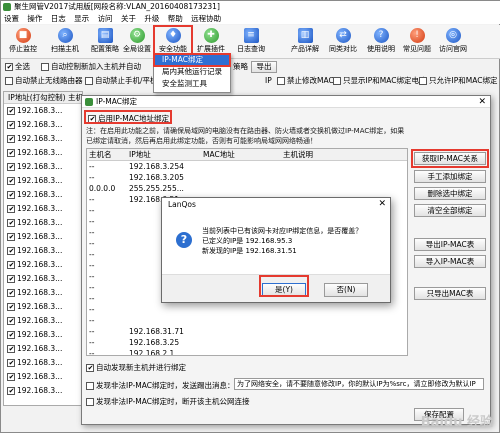 The image size is (500, 433). I want to click on table-row: -- 192.168.31.71, so click(247, 331).